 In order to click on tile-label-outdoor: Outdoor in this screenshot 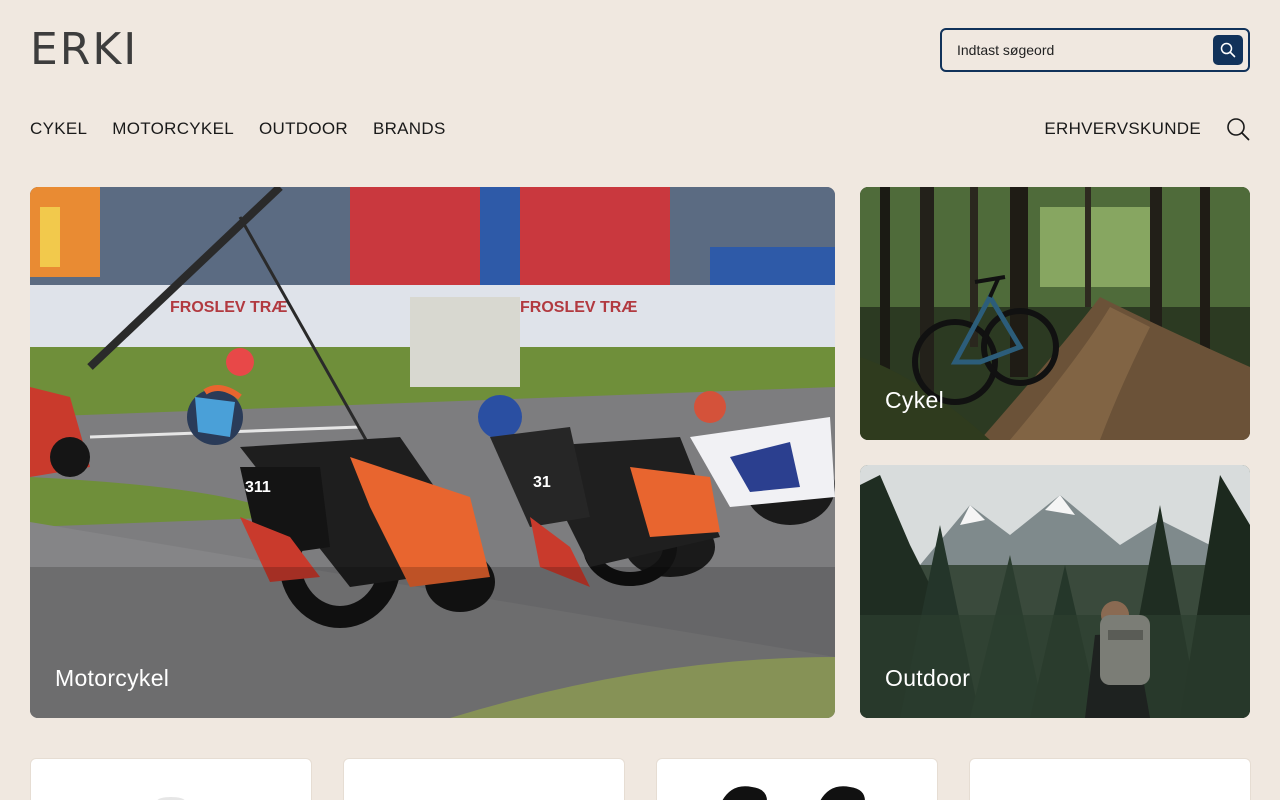, I will do `click(928, 678)`.